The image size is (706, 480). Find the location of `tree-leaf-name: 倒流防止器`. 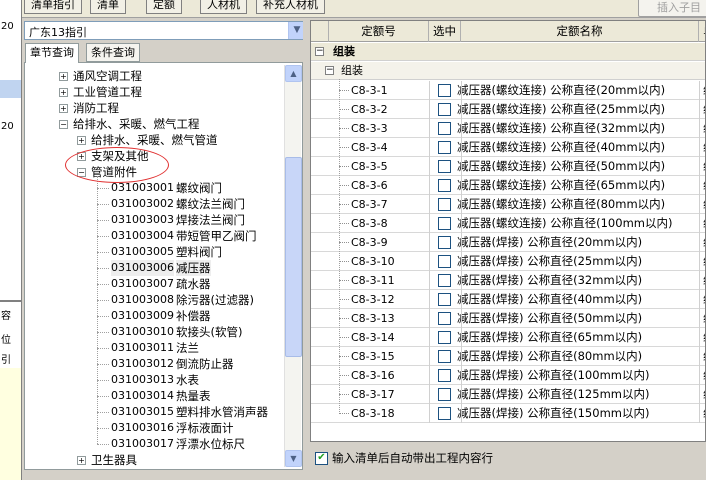

tree-leaf-name: 倒流防止器 is located at coordinates (205, 364).